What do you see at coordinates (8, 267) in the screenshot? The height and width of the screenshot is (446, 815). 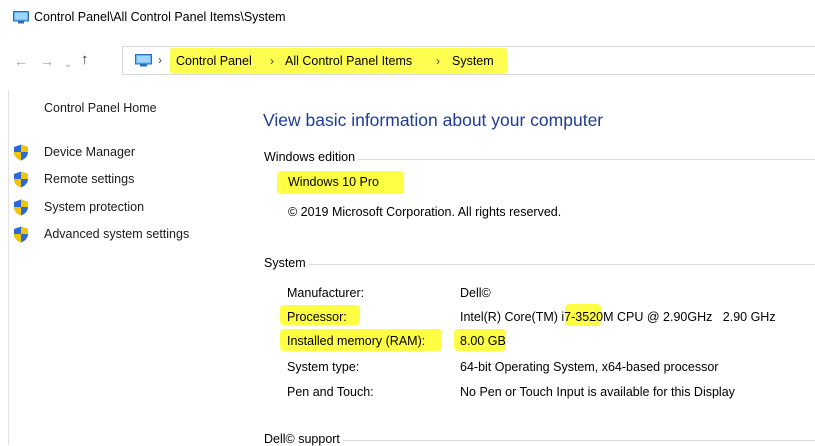 I see `left-pane-border` at bounding box center [8, 267].